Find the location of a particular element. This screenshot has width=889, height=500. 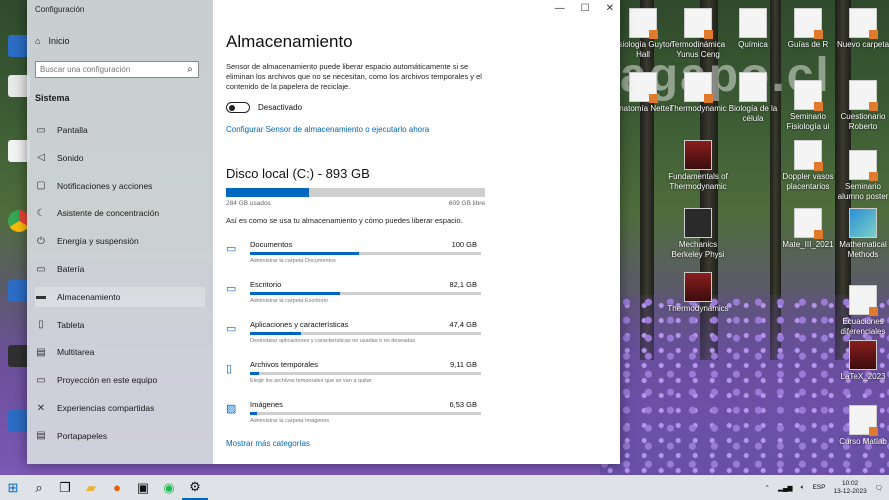

volume-icon: 🔈︎ is located at coordinates (803, 488).